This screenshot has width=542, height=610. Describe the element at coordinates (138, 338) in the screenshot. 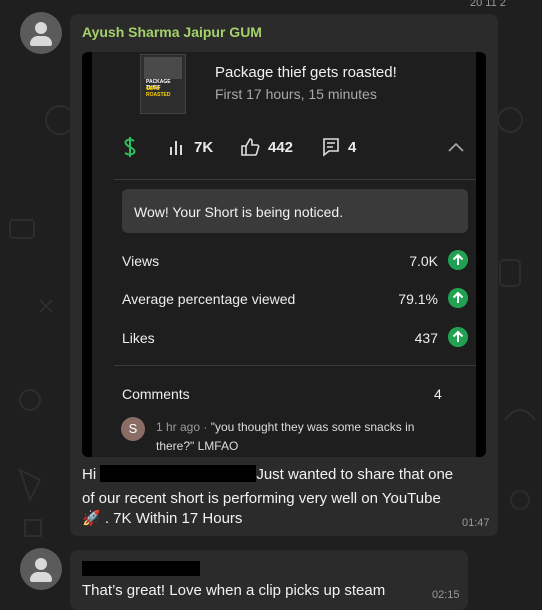

I see `metric-label: Likes` at that location.